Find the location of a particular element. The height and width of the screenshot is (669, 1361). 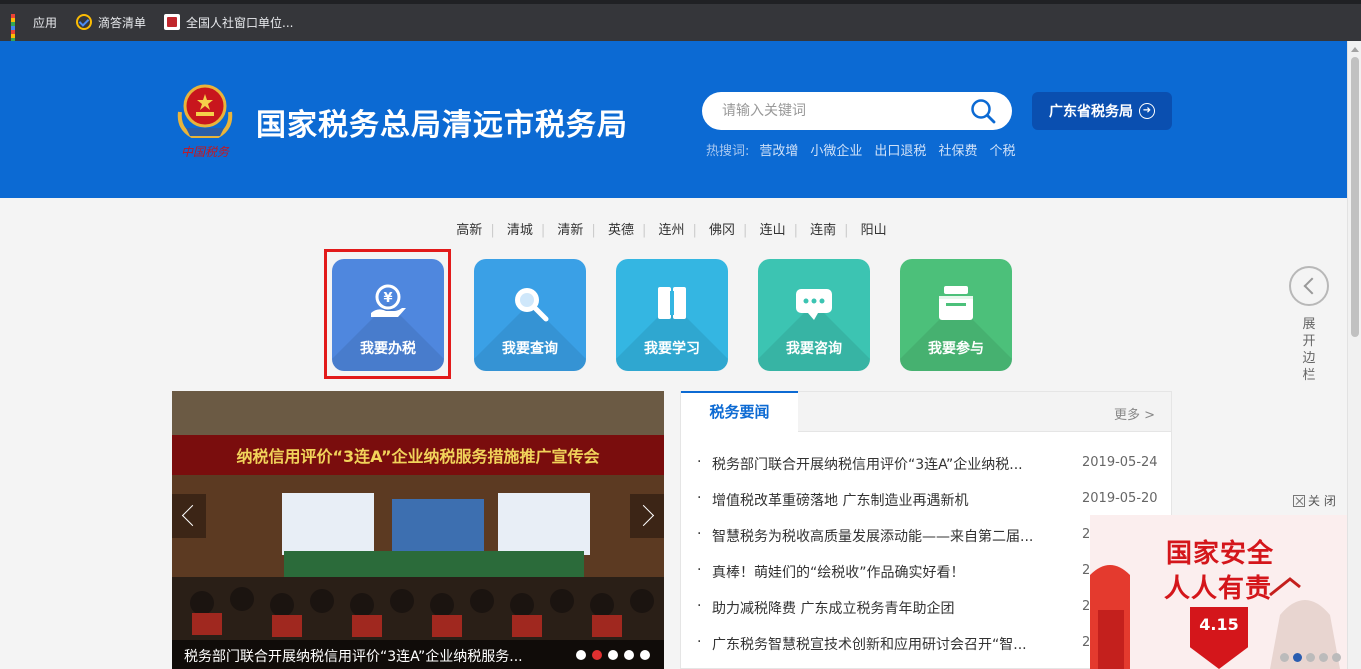

ad-badge-date: 4.15 is located at coordinates (1219, 624).